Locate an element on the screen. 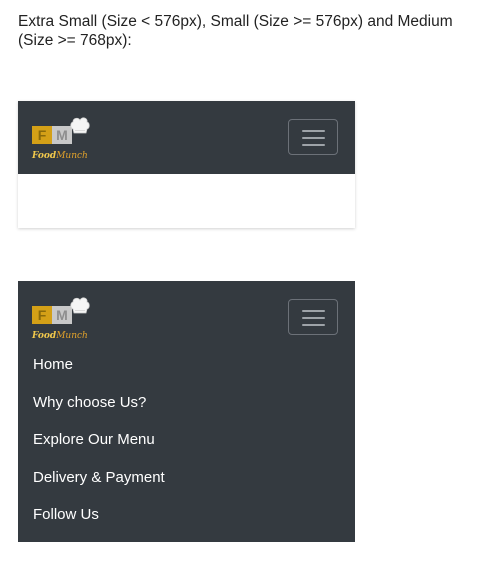 Image resolution: width=496 pixels, height=571 pixels. nav-item-explore-menu: Explore Our Menu is located at coordinates (99, 445).